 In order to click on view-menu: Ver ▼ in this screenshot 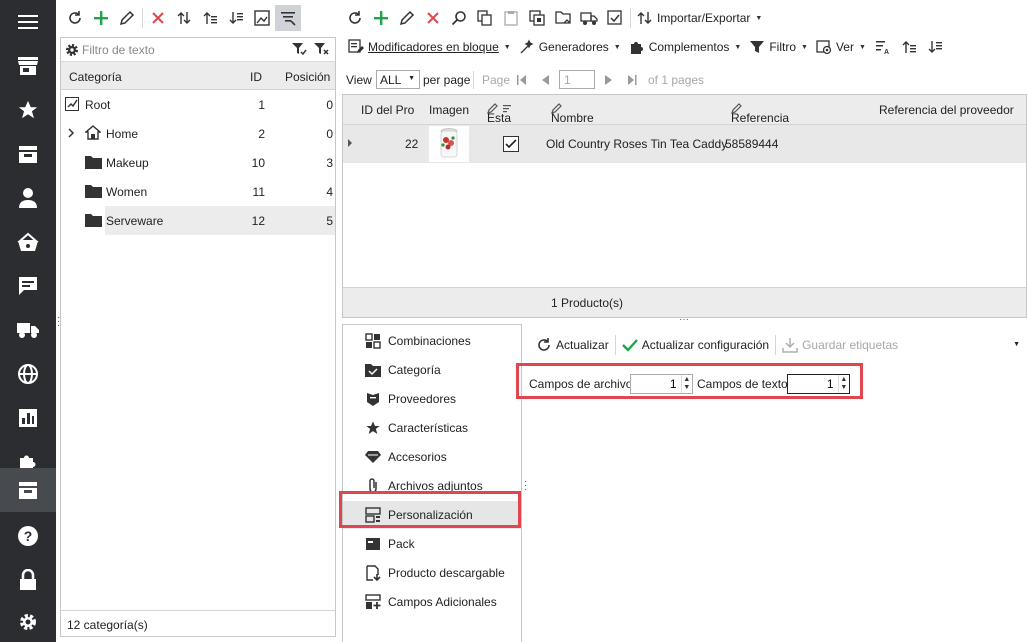, I will do `click(841, 47)`.